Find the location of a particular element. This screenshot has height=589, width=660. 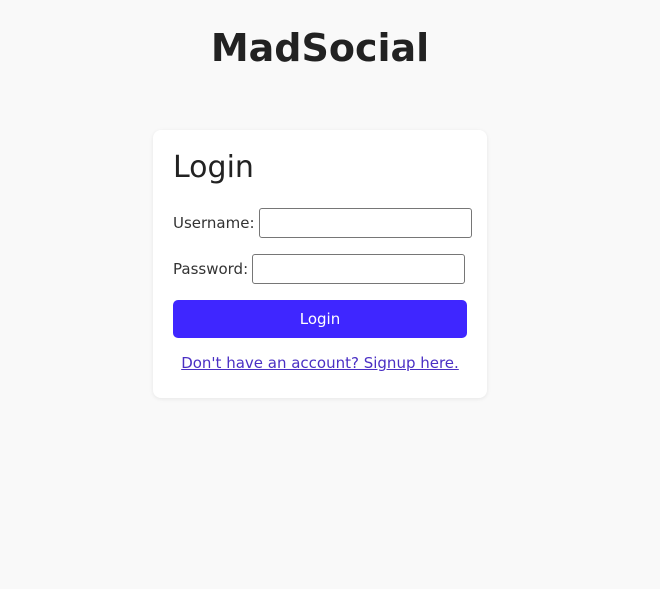

username-label: Username: is located at coordinates (214, 223).